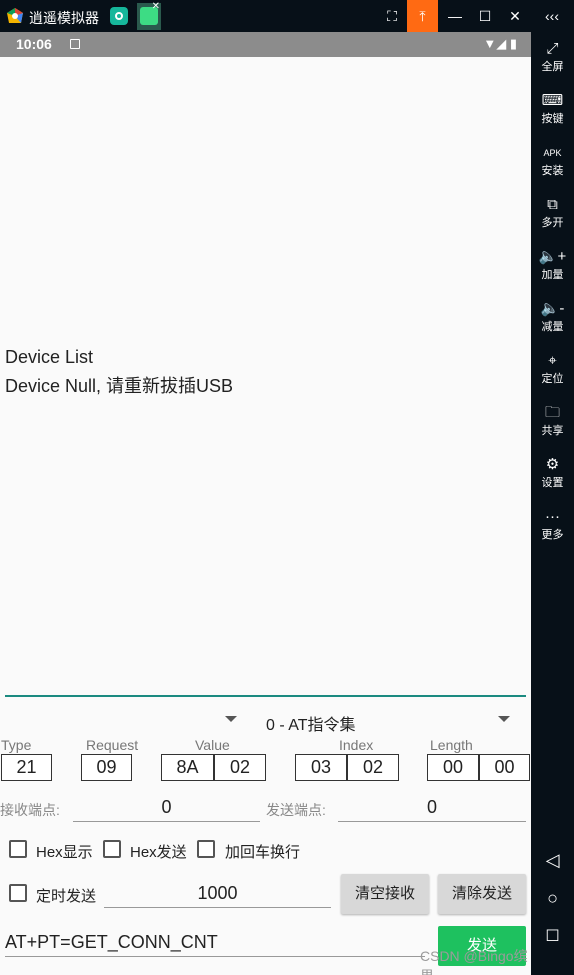  What do you see at coordinates (552, 379) in the screenshot?
I see `sidebar-label: 定位` at bounding box center [552, 379].